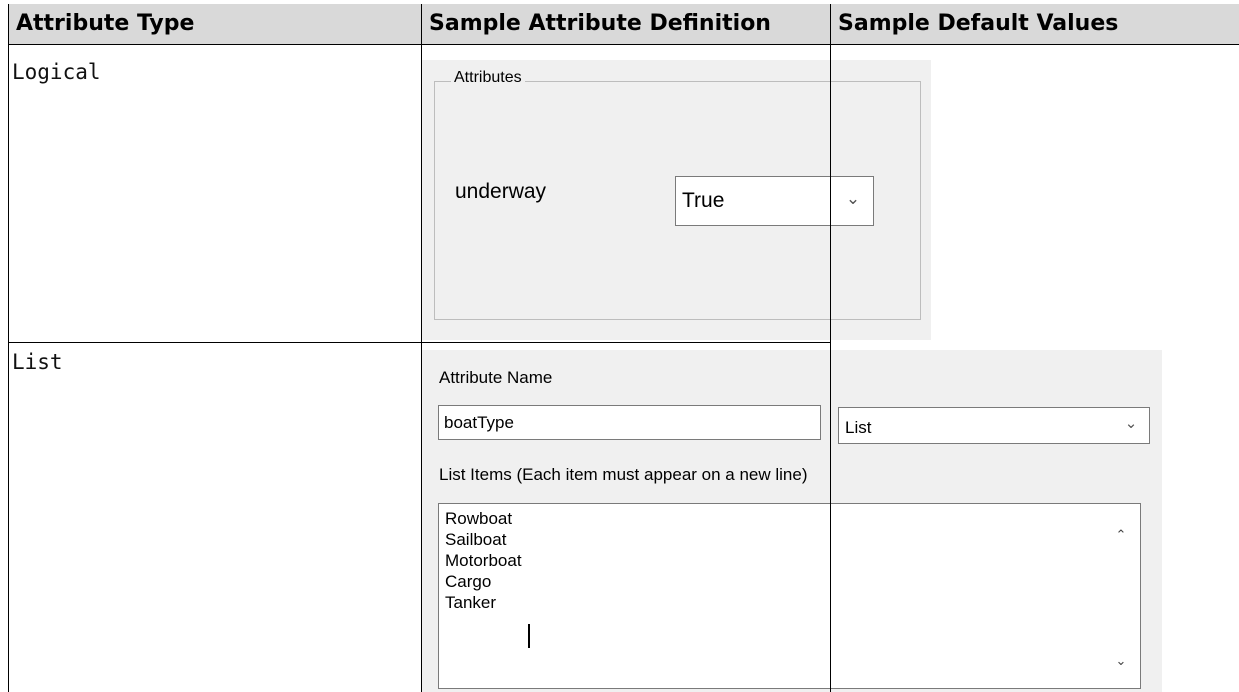 This screenshot has height=692, width=1239. I want to click on list-item: Motorboat, so click(483, 560).